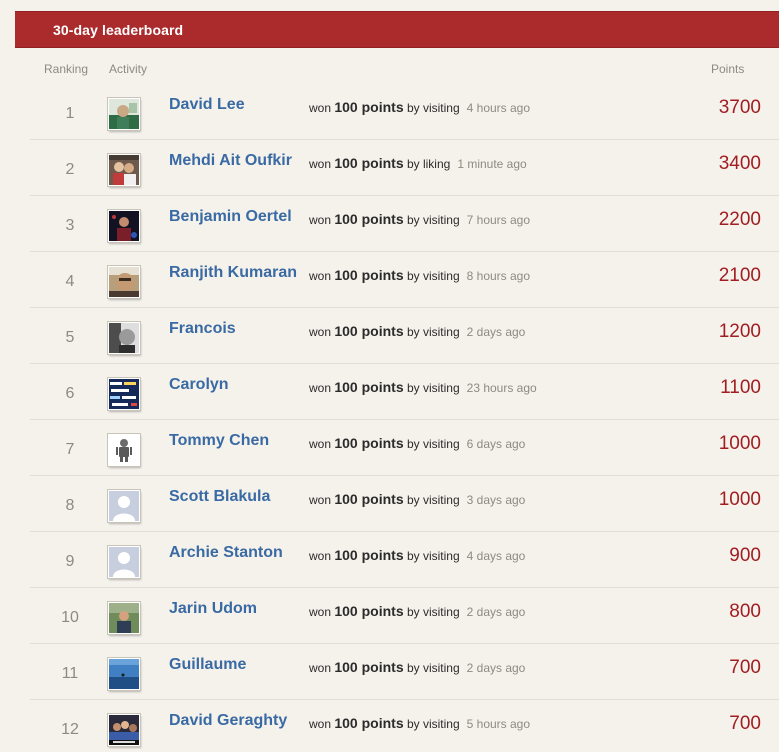  I want to click on points-value: 900, so click(745, 555).